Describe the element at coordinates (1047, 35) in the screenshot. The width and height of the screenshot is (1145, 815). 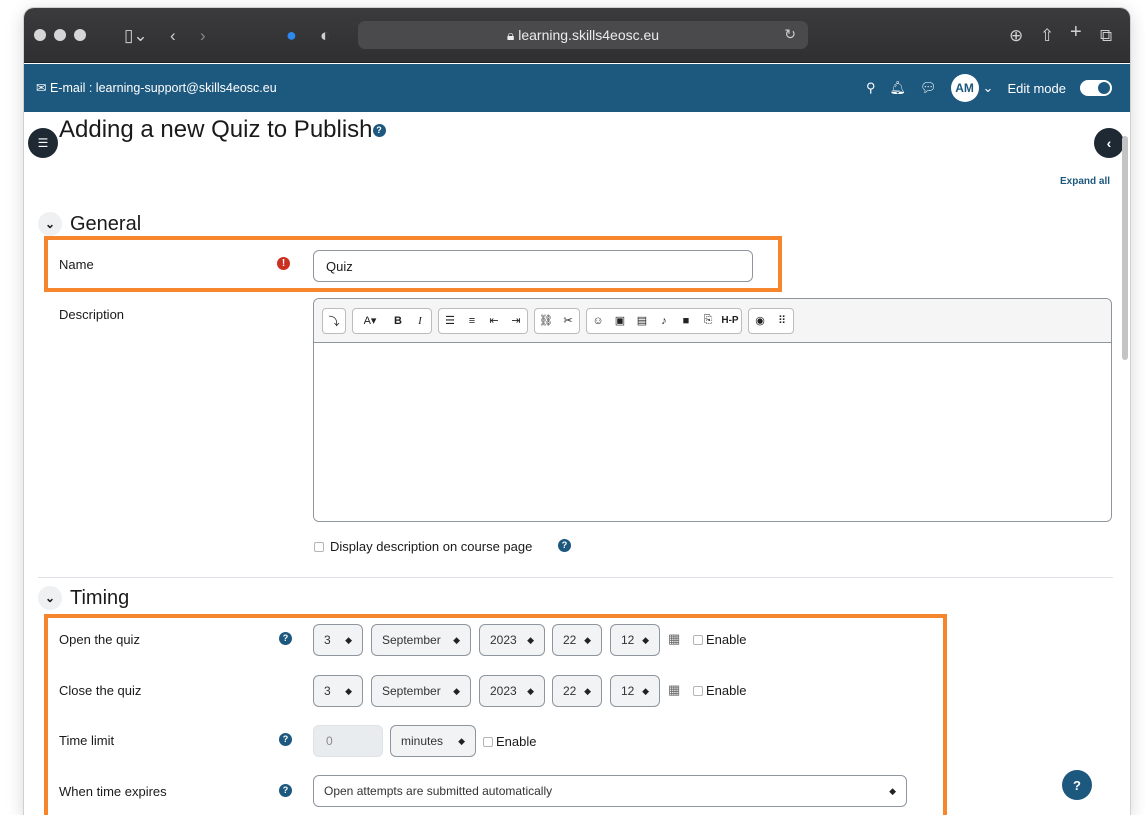
I see `share-icon: ⇧` at that location.